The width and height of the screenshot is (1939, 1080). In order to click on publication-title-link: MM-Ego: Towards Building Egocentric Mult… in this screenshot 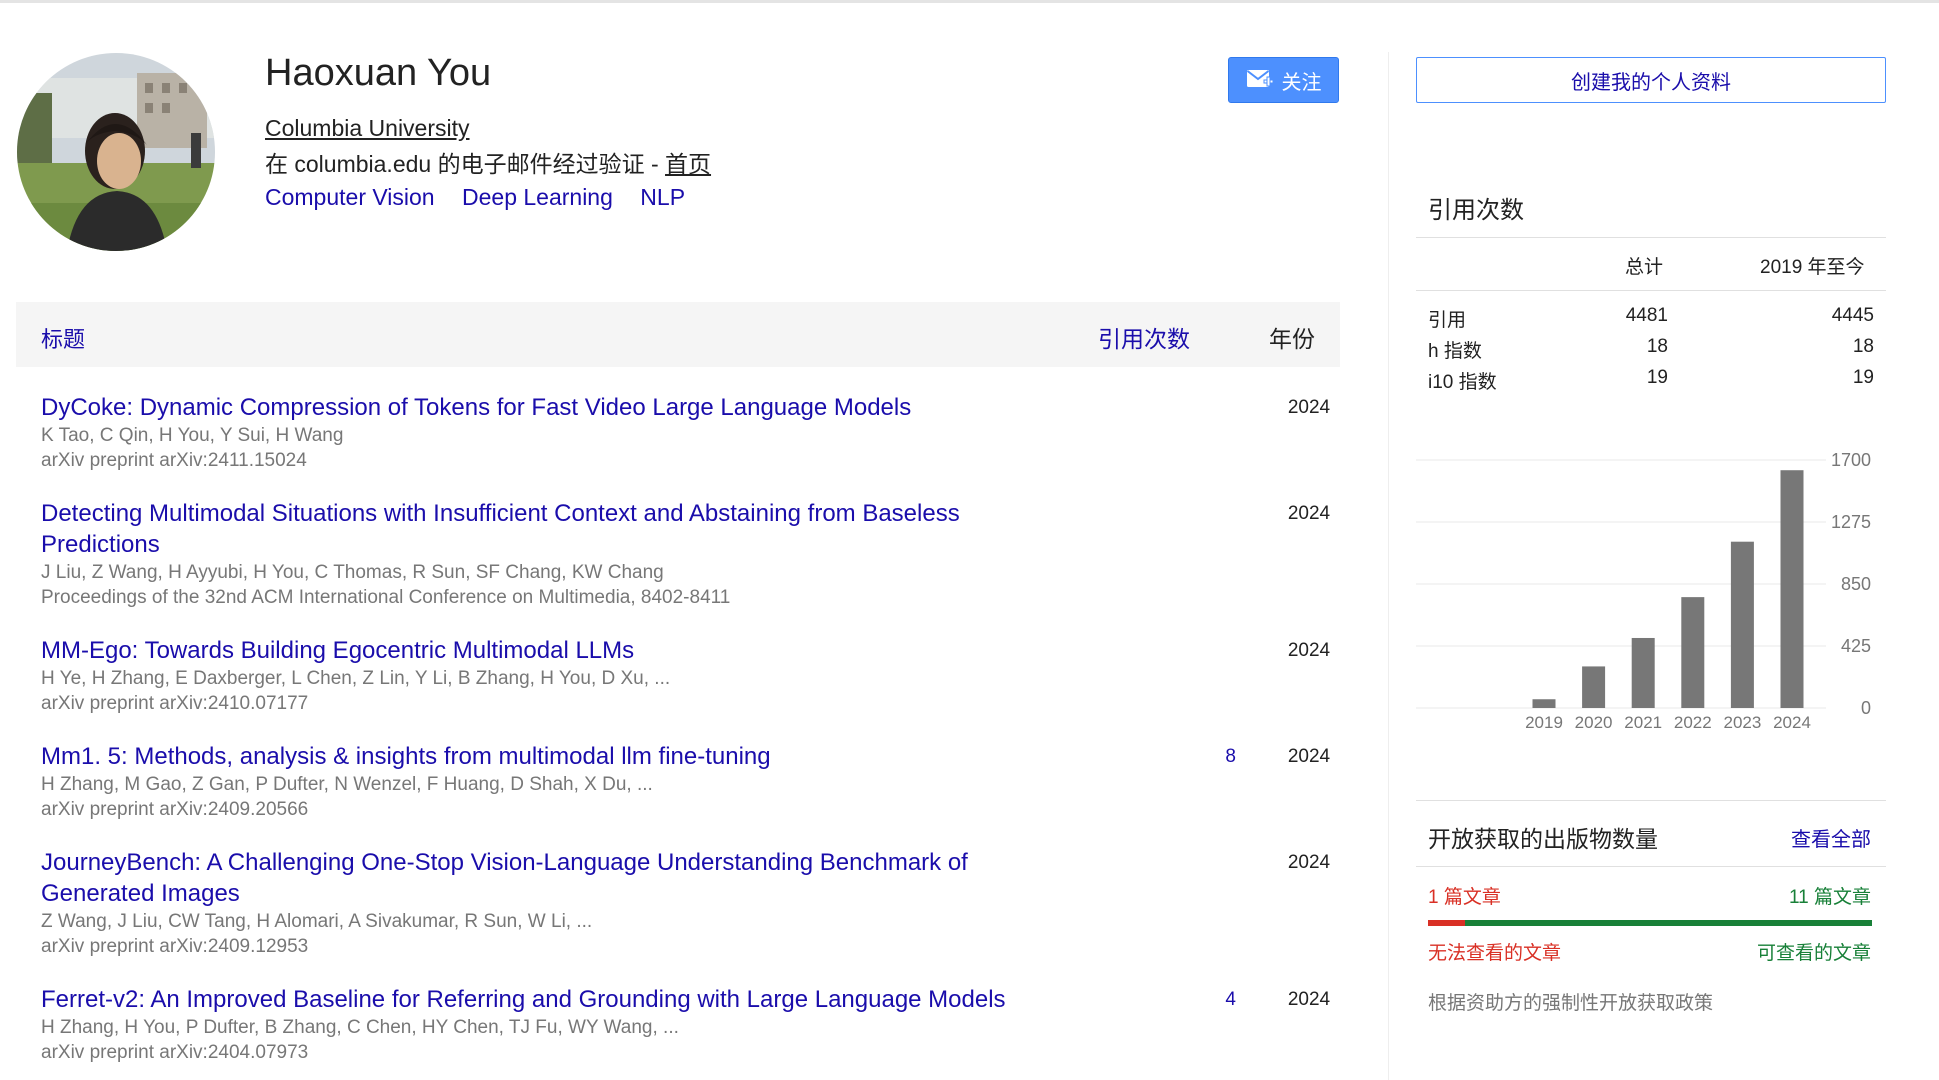, I will do `click(541, 650)`.